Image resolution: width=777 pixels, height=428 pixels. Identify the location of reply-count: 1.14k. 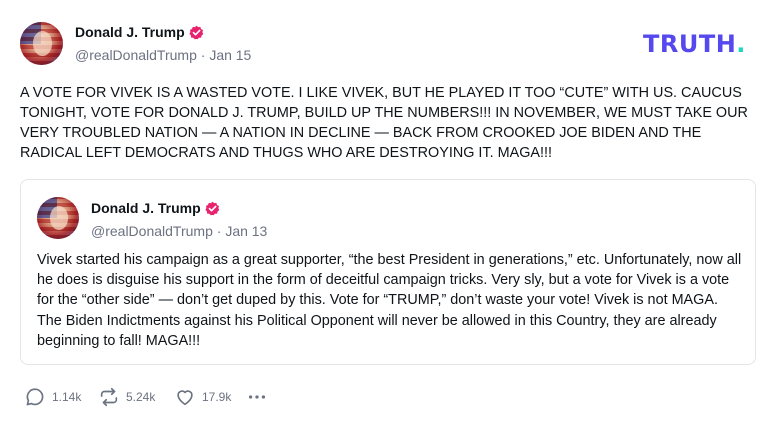
(67, 397).